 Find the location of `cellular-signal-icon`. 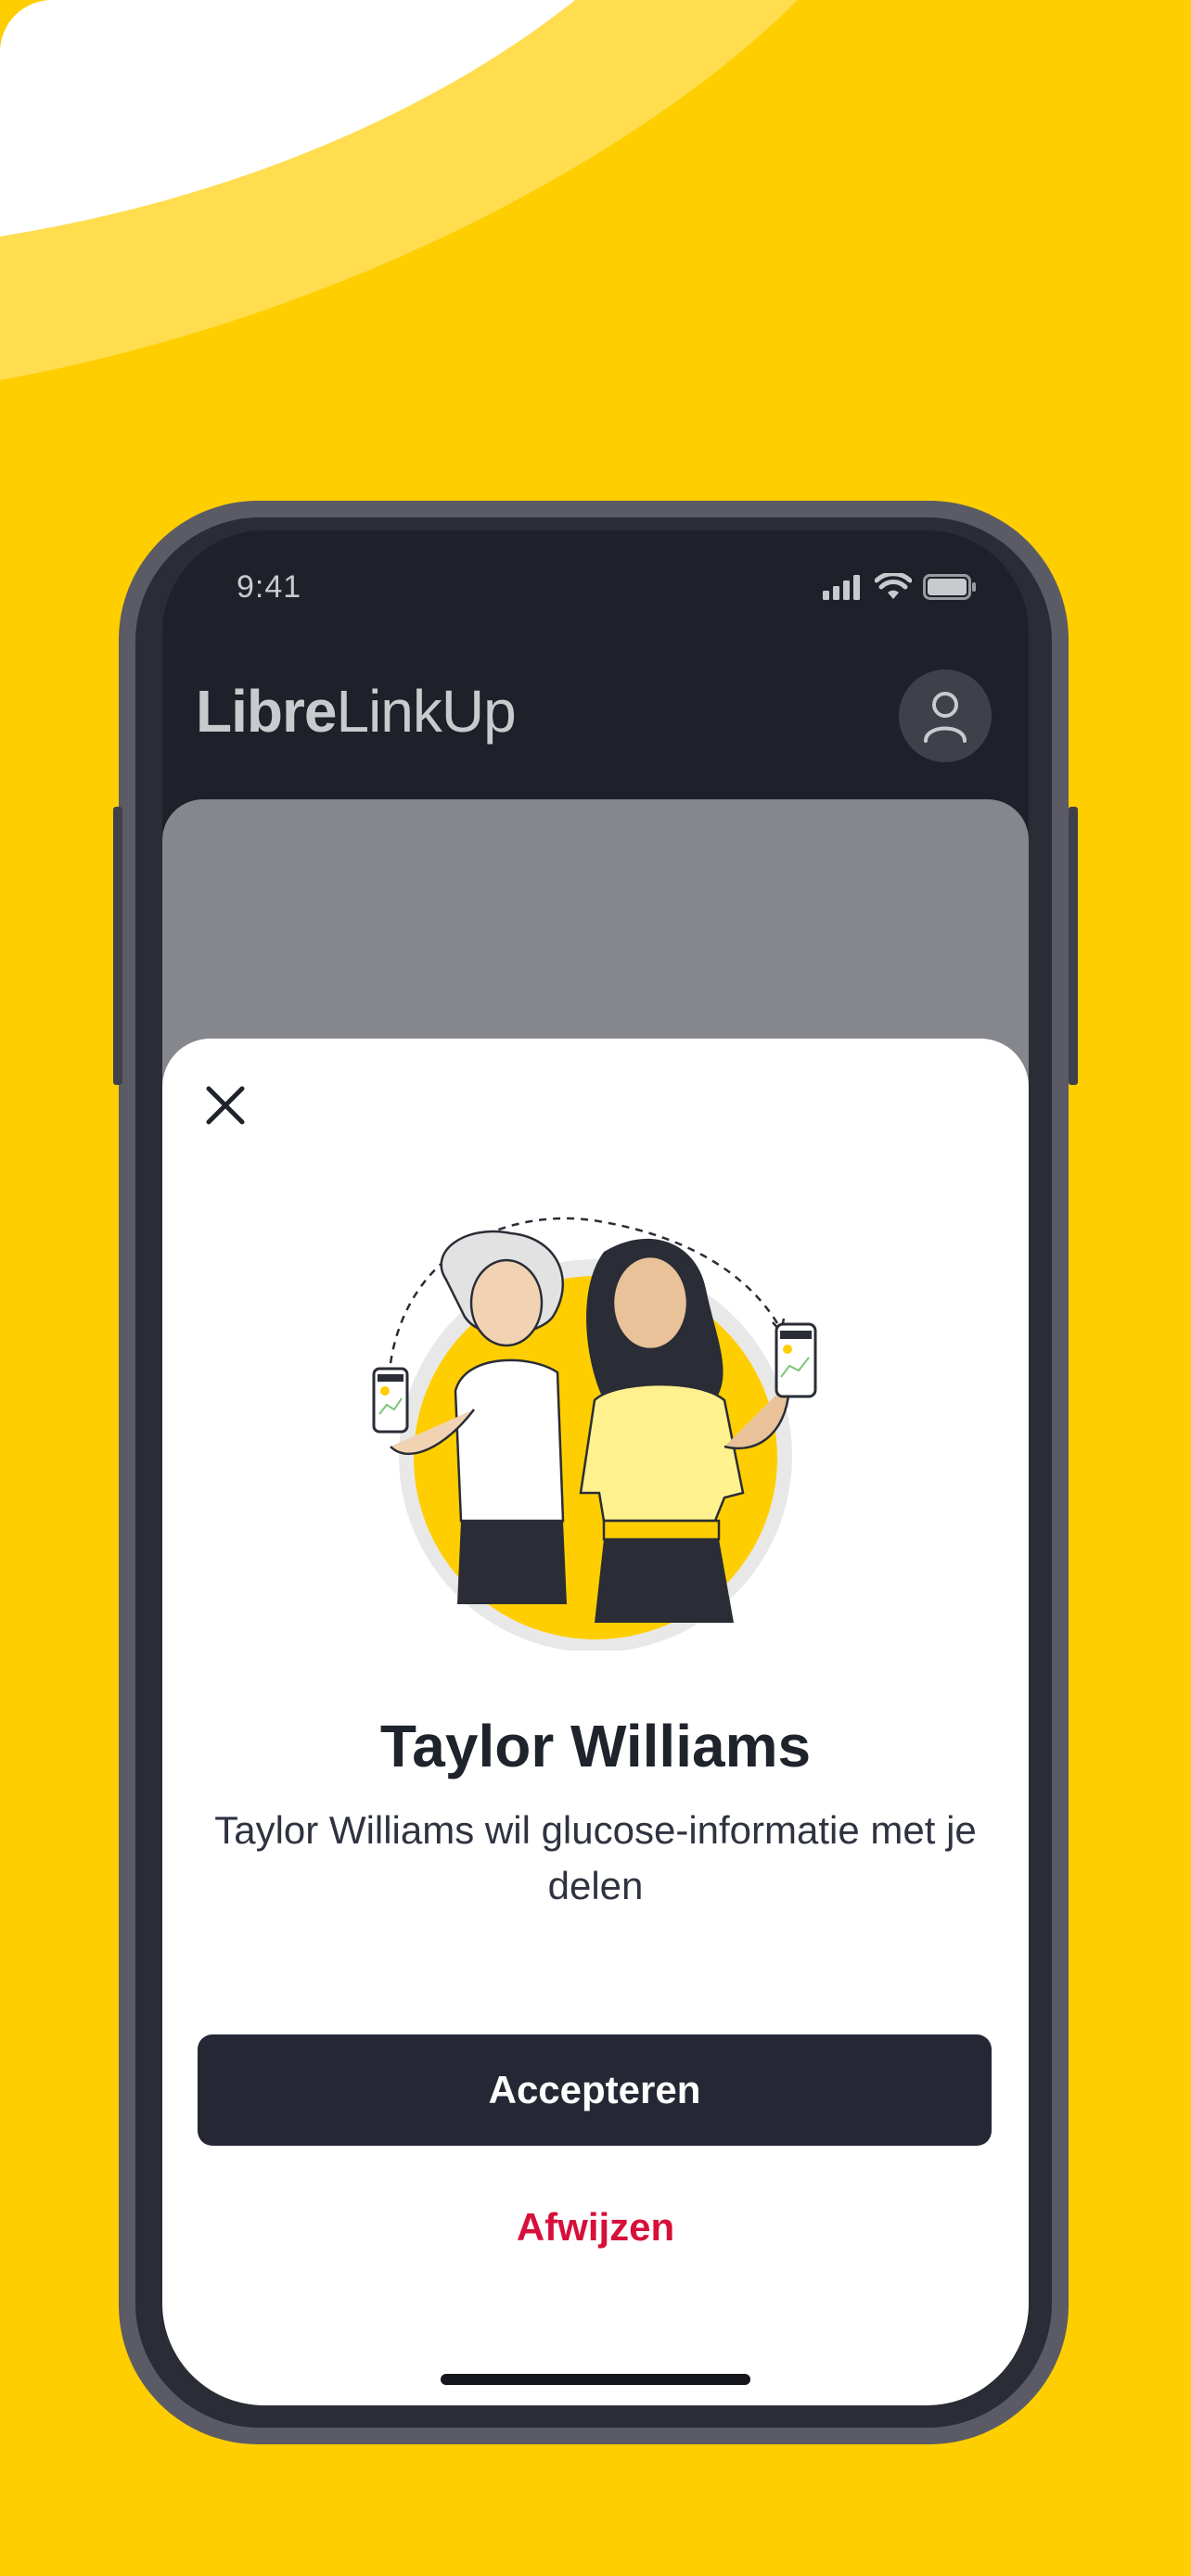

cellular-signal-icon is located at coordinates (842, 588).